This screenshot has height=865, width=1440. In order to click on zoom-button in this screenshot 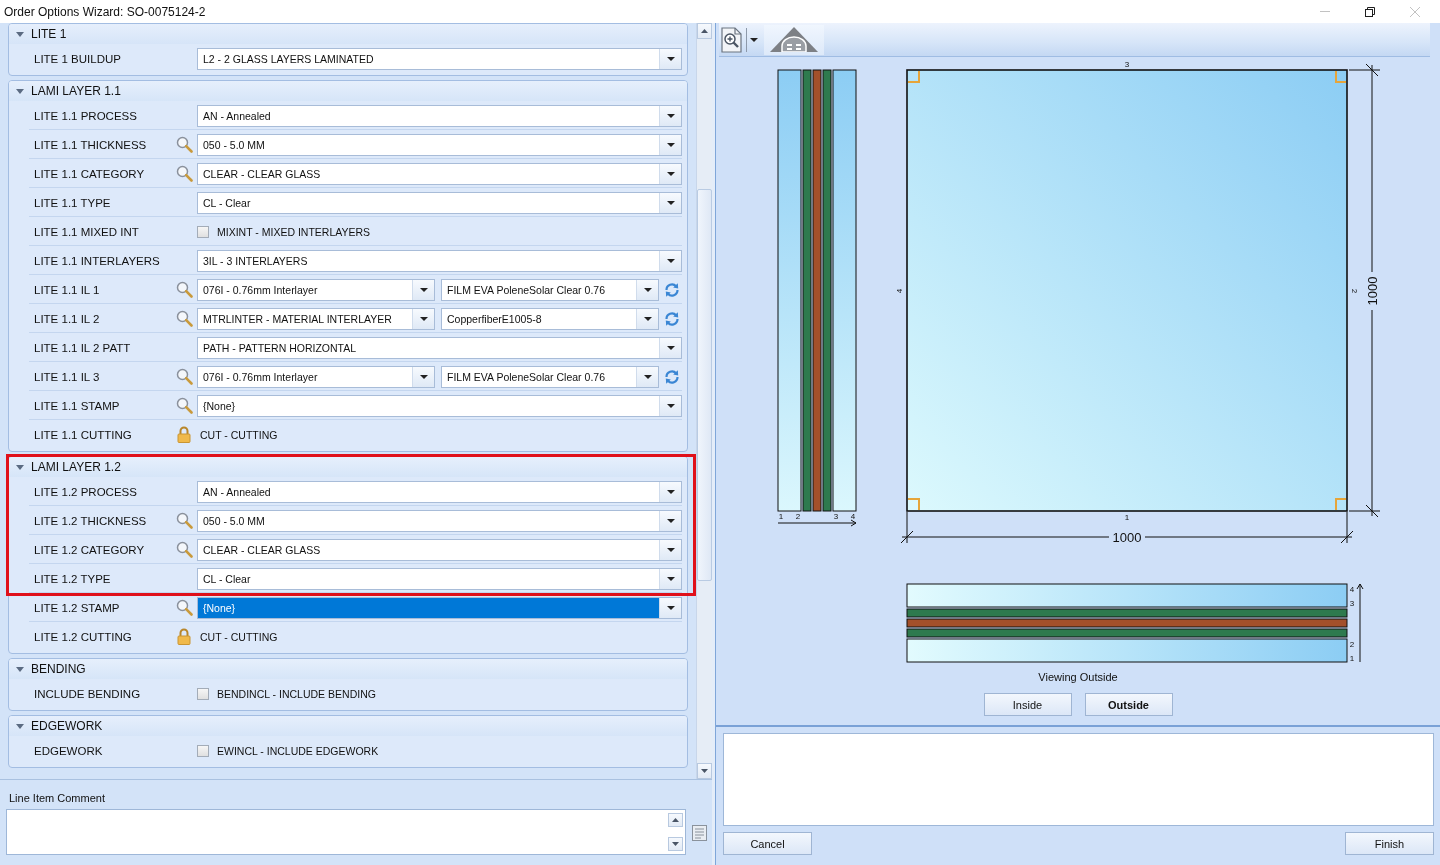, I will do `click(738, 39)`.